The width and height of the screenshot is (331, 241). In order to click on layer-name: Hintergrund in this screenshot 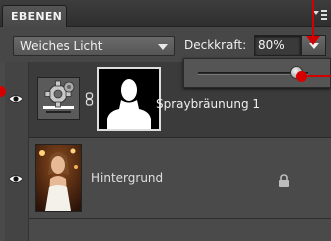, I will do `click(127, 178)`.